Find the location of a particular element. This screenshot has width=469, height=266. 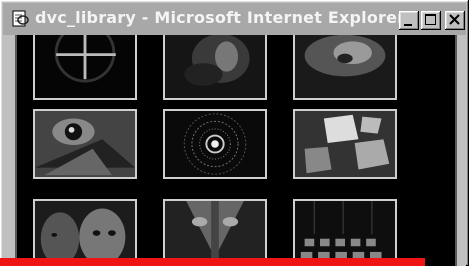

minimize-button is located at coordinates (409, 20).